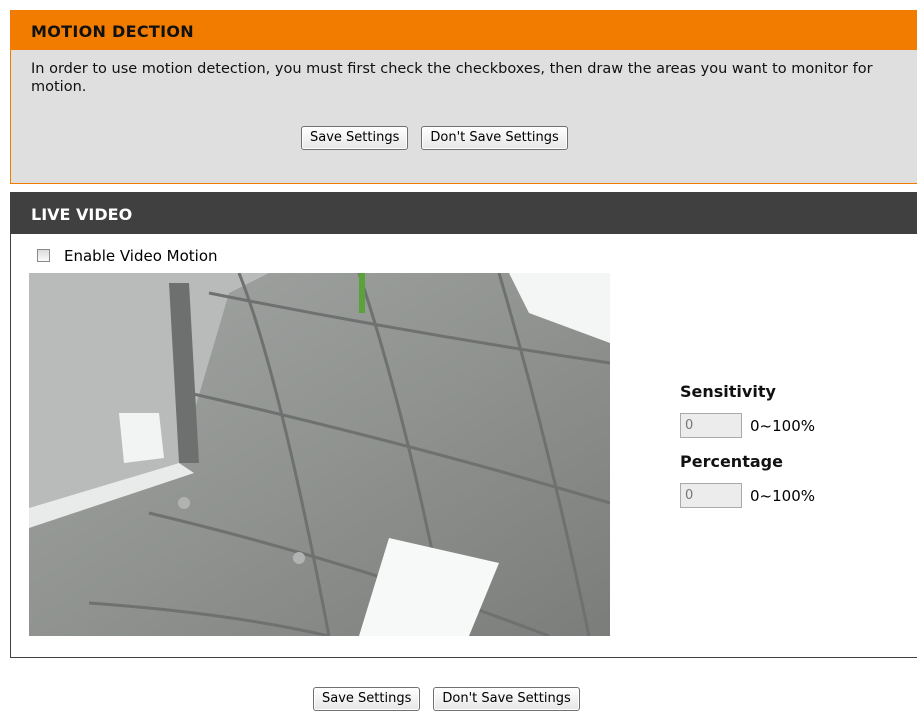 This screenshot has width=917, height=711. What do you see at coordinates (464, 30) in the screenshot?
I see `motion-detection-title: MOTION DECTION` at bounding box center [464, 30].